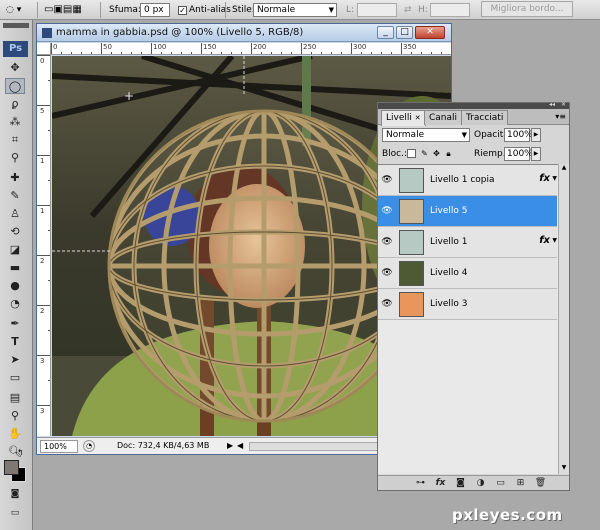 This screenshot has width=600, height=530. Describe the element at coordinates (518, 135) in the screenshot. I see `opacity-input: 100%` at that location.